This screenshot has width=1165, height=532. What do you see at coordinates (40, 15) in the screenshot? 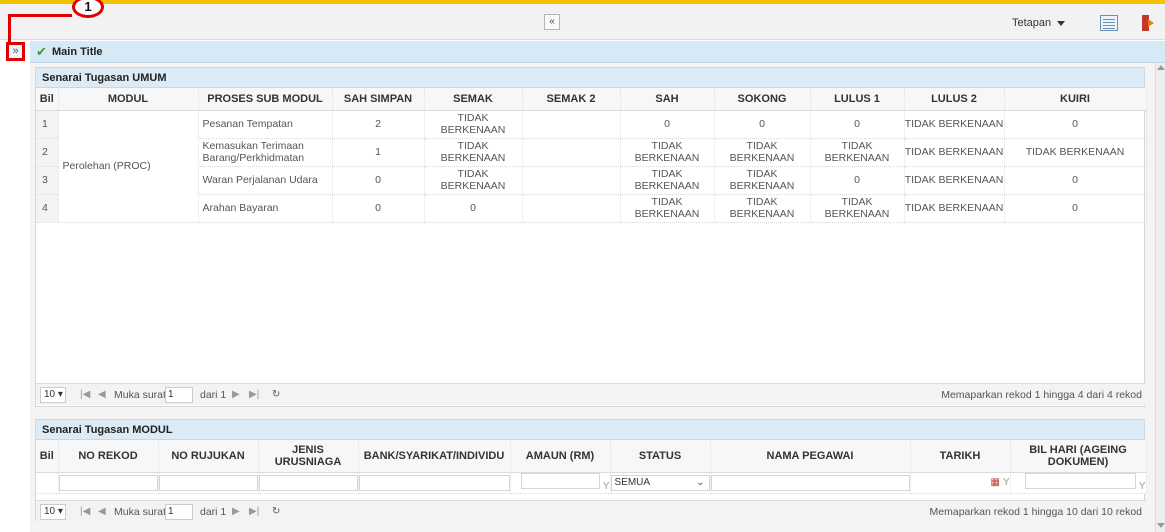
I see `callout-line` at bounding box center [40, 15].